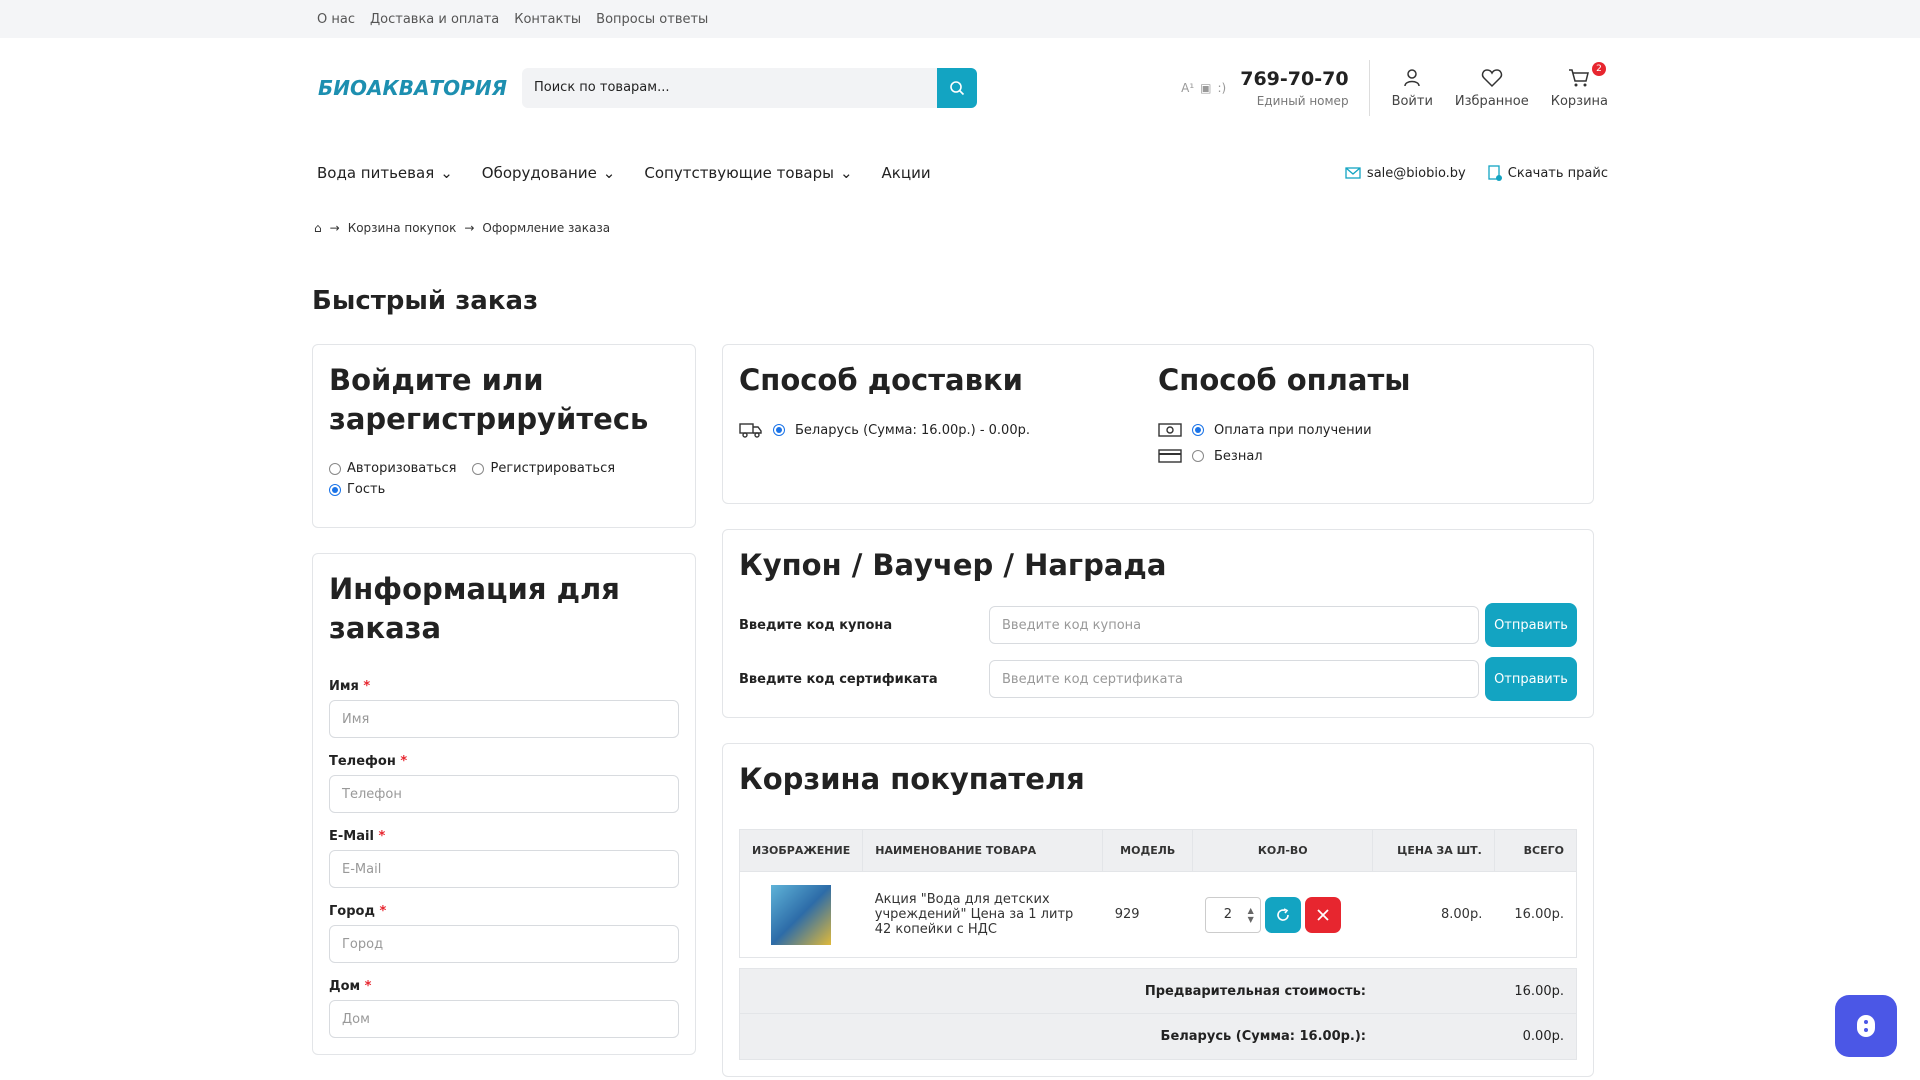 The image size is (1920, 1080). I want to click on nav-item-water: Вода питьевая ⌄, so click(382, 173).